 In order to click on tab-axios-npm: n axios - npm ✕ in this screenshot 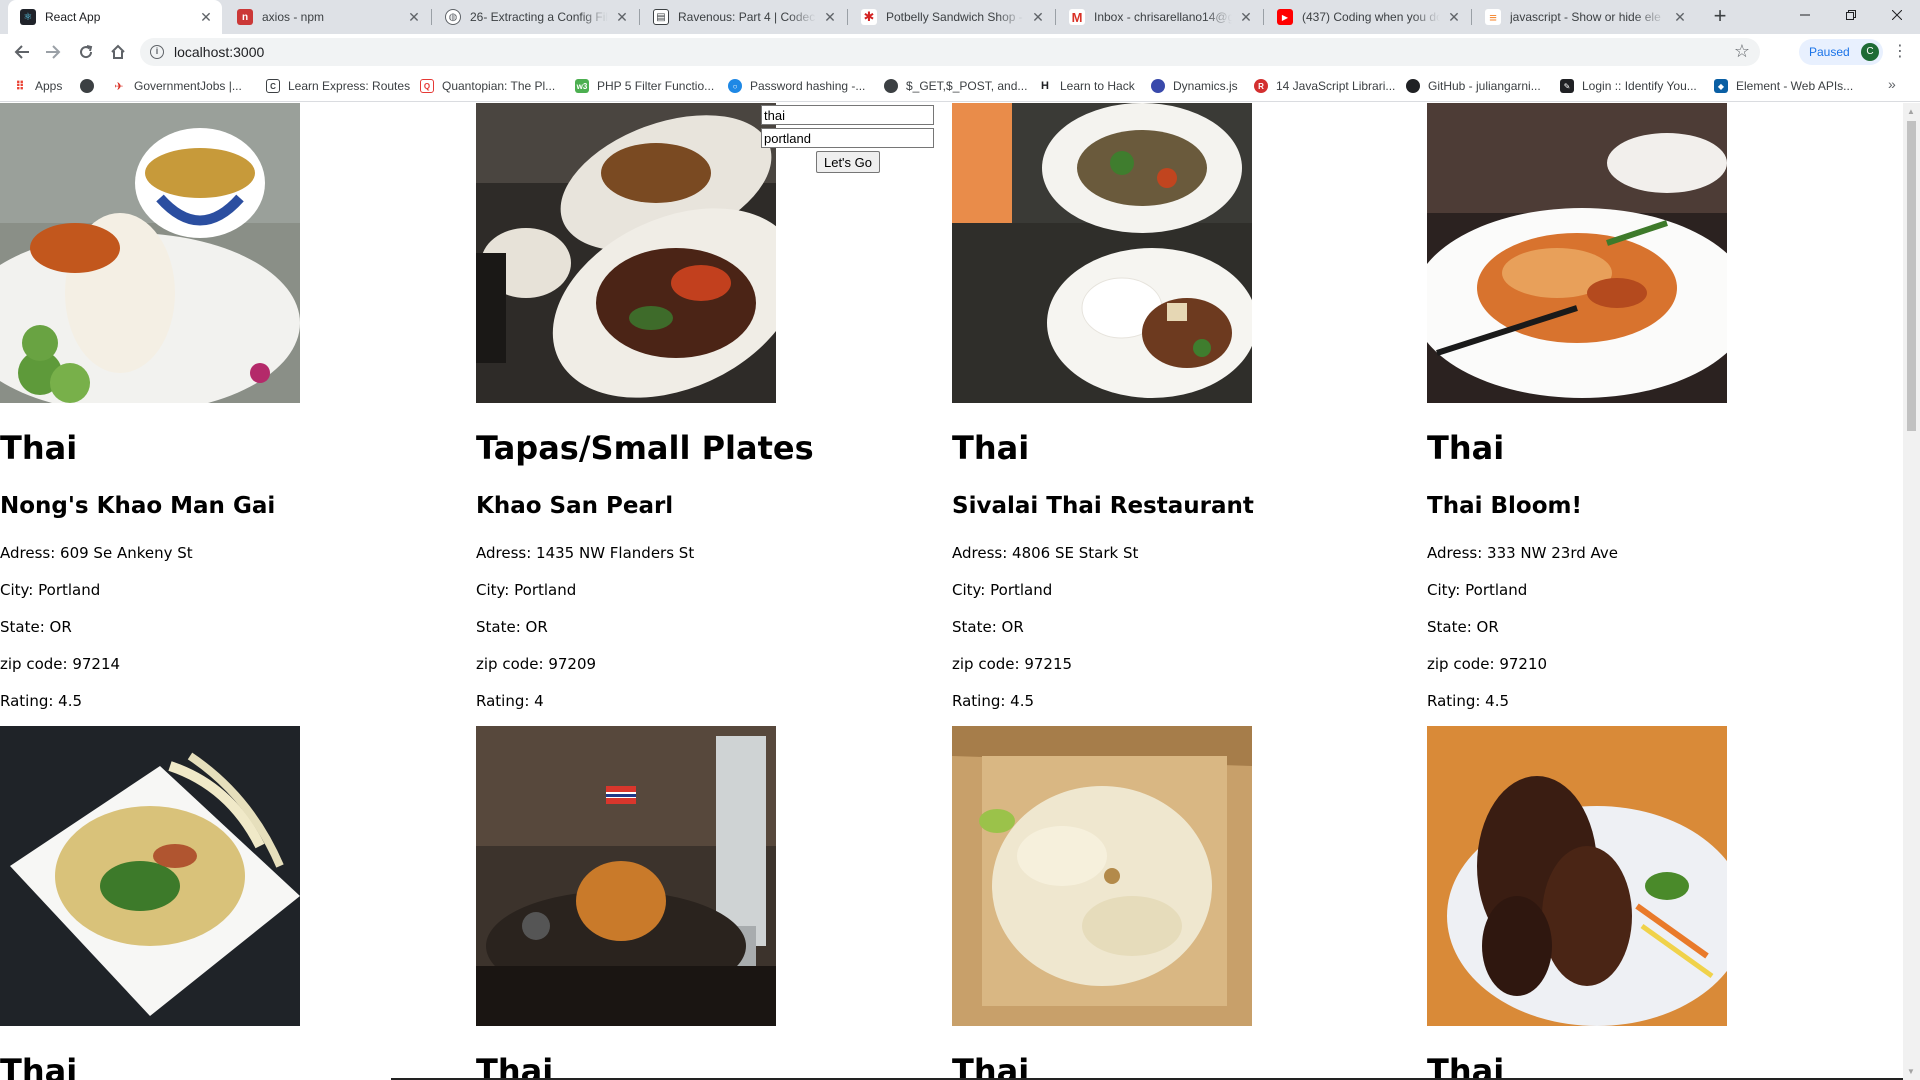, I will do `click(327, 17)`.